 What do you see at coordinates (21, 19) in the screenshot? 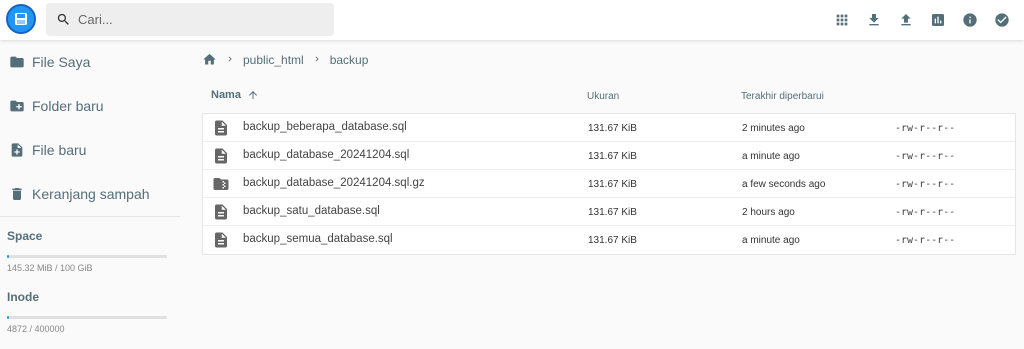
I see `app-logo-icon` at bounding box center [21, 19].